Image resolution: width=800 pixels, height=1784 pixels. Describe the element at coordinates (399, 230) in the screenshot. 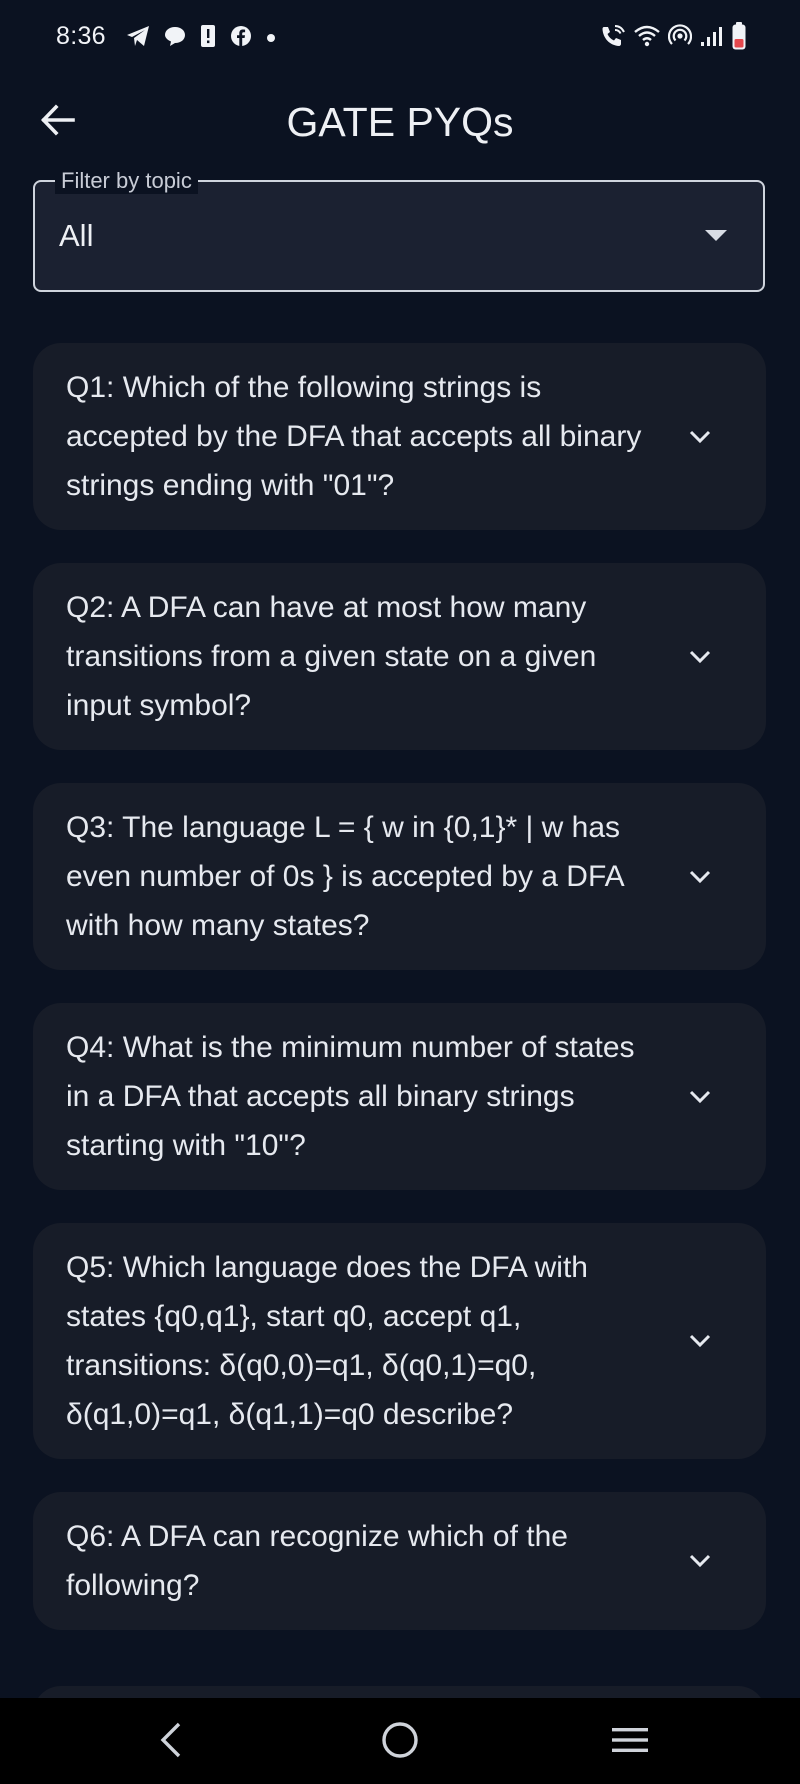

I see `topic-filter-dropdown: Filter by topic All` at that location.